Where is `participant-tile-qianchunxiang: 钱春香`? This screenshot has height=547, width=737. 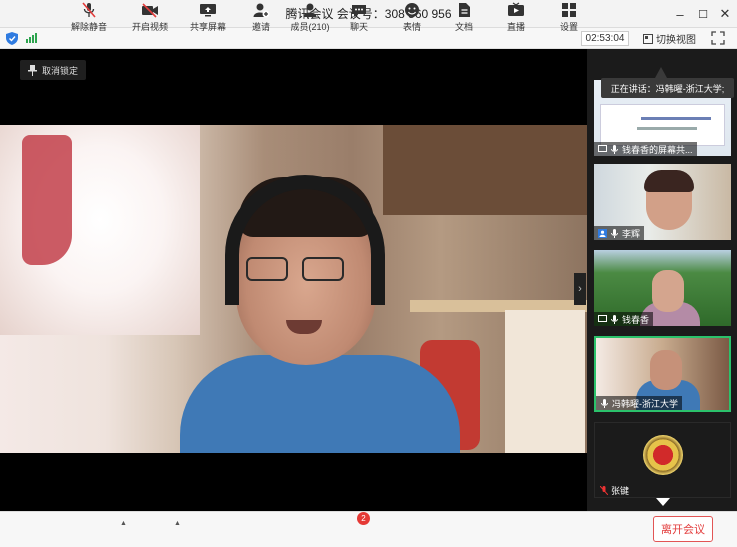
participant-tile-qianchunxiang: 钱春香 is located at coordinates (662, 288).